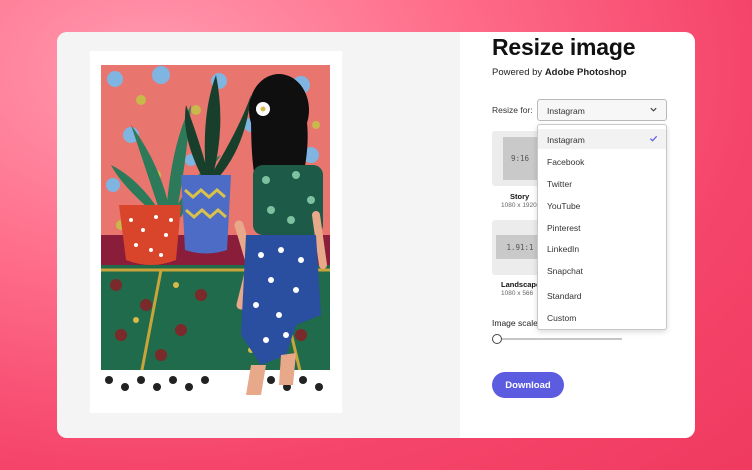 The width and height of the screenshot is (752, 470). What do you see at coordinates (528, 385) in the screenshot?
I see `download-button: Download` at bounding box center [528, 385].